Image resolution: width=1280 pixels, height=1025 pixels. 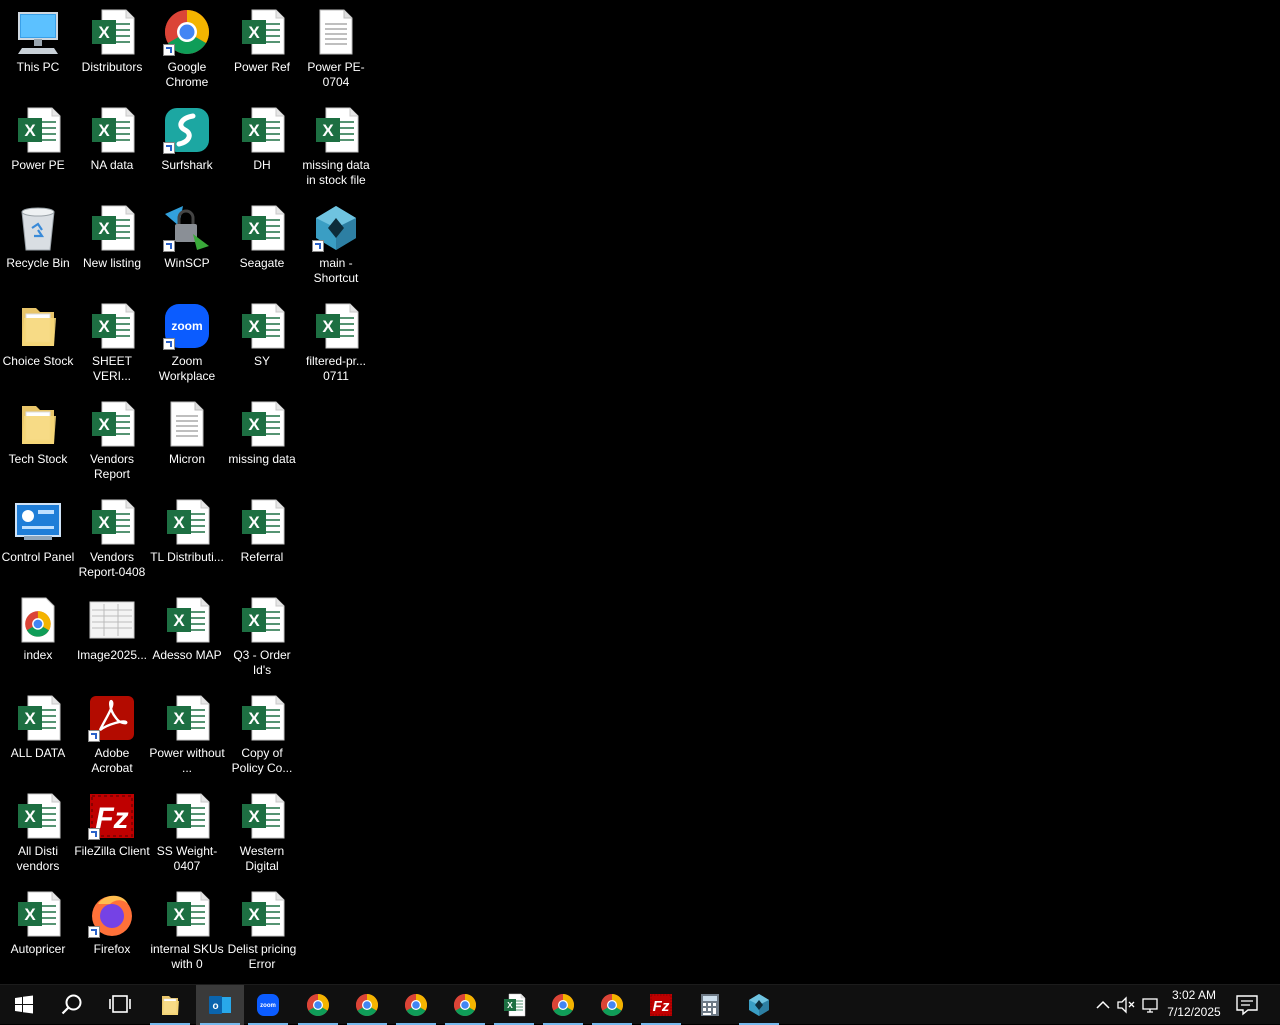 What do you see at coordinates (336, 148) in the screenshot?
I see `desktop-icon: Xmissing data in stock file` at bounding box center [336, 148].